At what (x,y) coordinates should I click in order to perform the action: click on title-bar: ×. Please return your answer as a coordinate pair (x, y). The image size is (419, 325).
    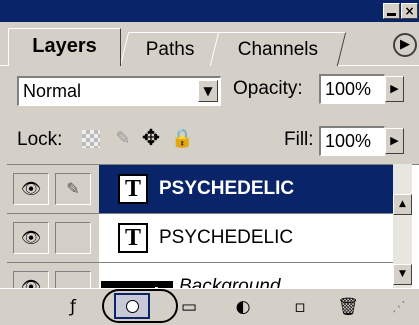
    Looking at the image, I should click on (209, 11).